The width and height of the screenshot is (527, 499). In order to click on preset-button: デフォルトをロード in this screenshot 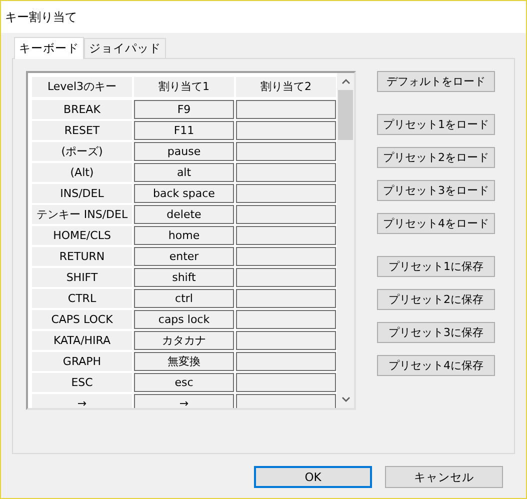, I will do `click(436, 81)`.